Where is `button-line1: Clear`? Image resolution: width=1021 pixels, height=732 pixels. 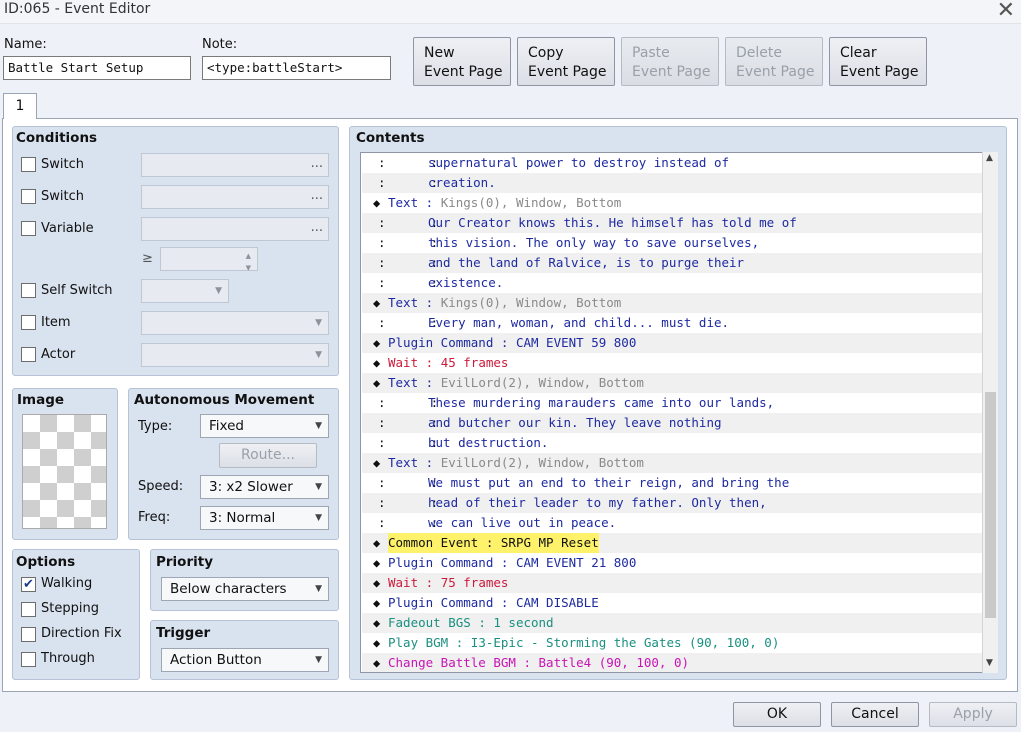
button-line1: Clear is located at coordinates (858, 53).